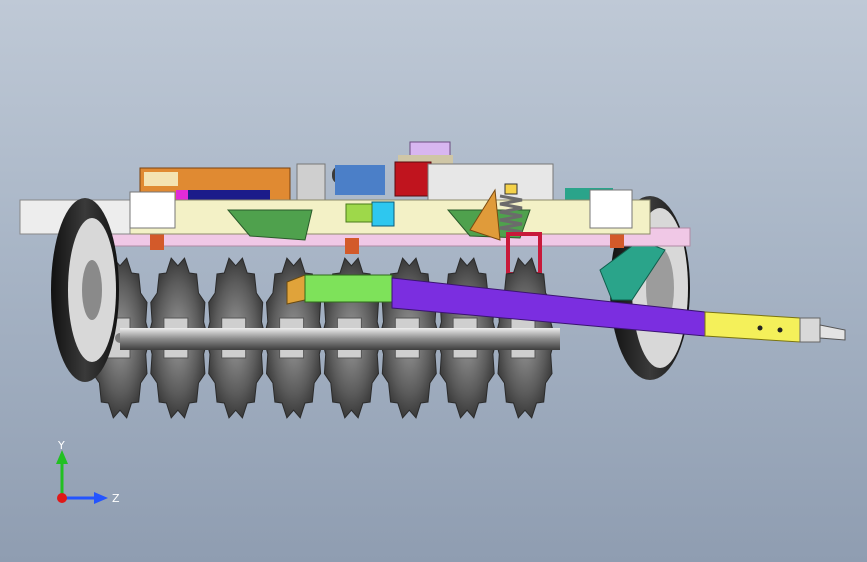  I want to click on z-axis-arrow, so click(101, 498).